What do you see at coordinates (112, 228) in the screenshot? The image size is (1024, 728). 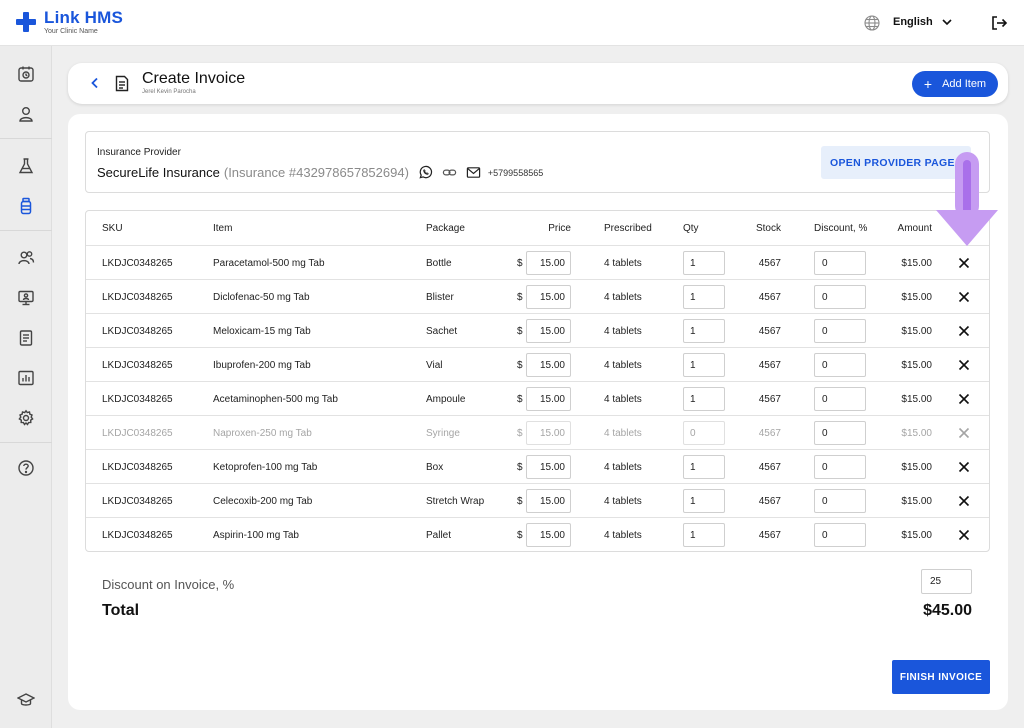 I see `header-sku: SKU` at bounding box center [112, 228].